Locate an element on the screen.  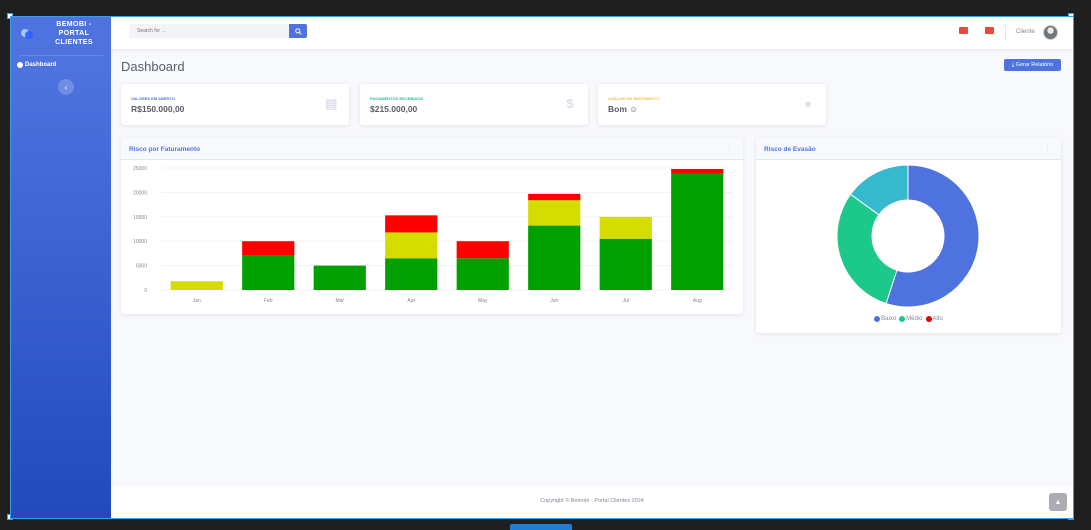
kpi-label: VALORES EM ABERTO is located at coordinates (153, 98).